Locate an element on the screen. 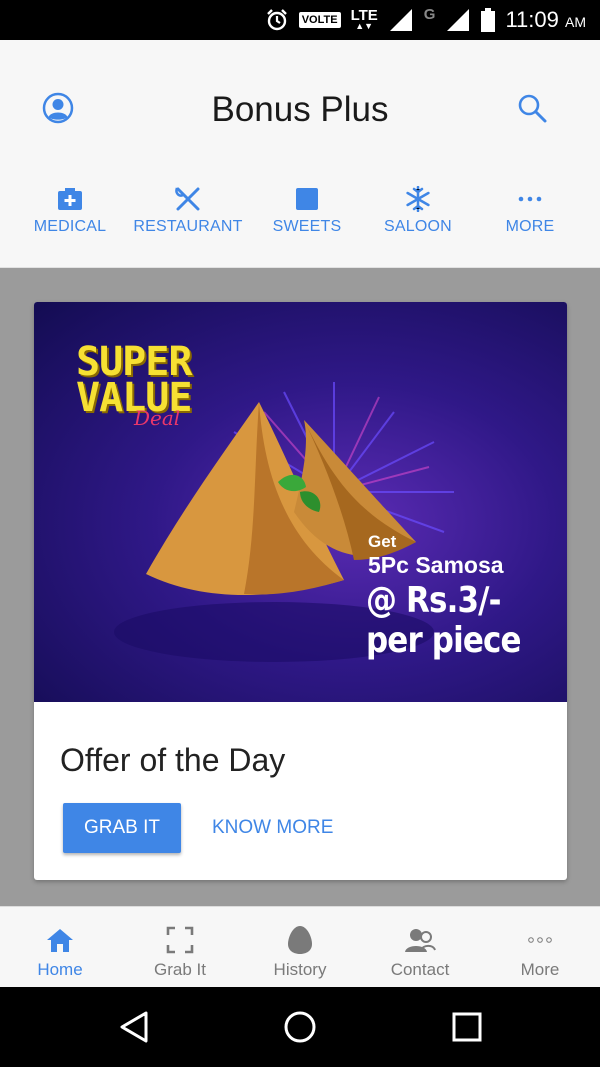 The image size is (600, 1067). system-nav-bar is located at coordinates (300, 1027).